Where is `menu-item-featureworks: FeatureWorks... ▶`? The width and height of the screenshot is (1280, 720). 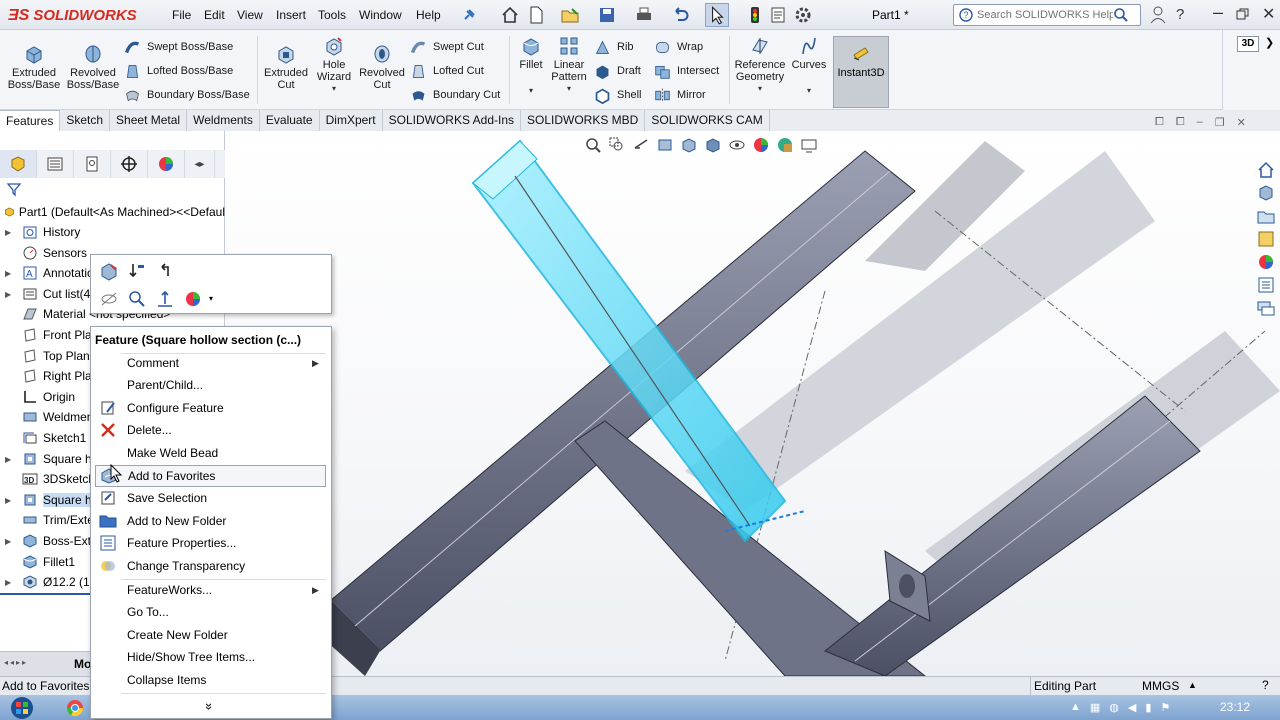 menu-item-featureworks: FeatureWorks... ▶ is located at coordinates (210, 590).